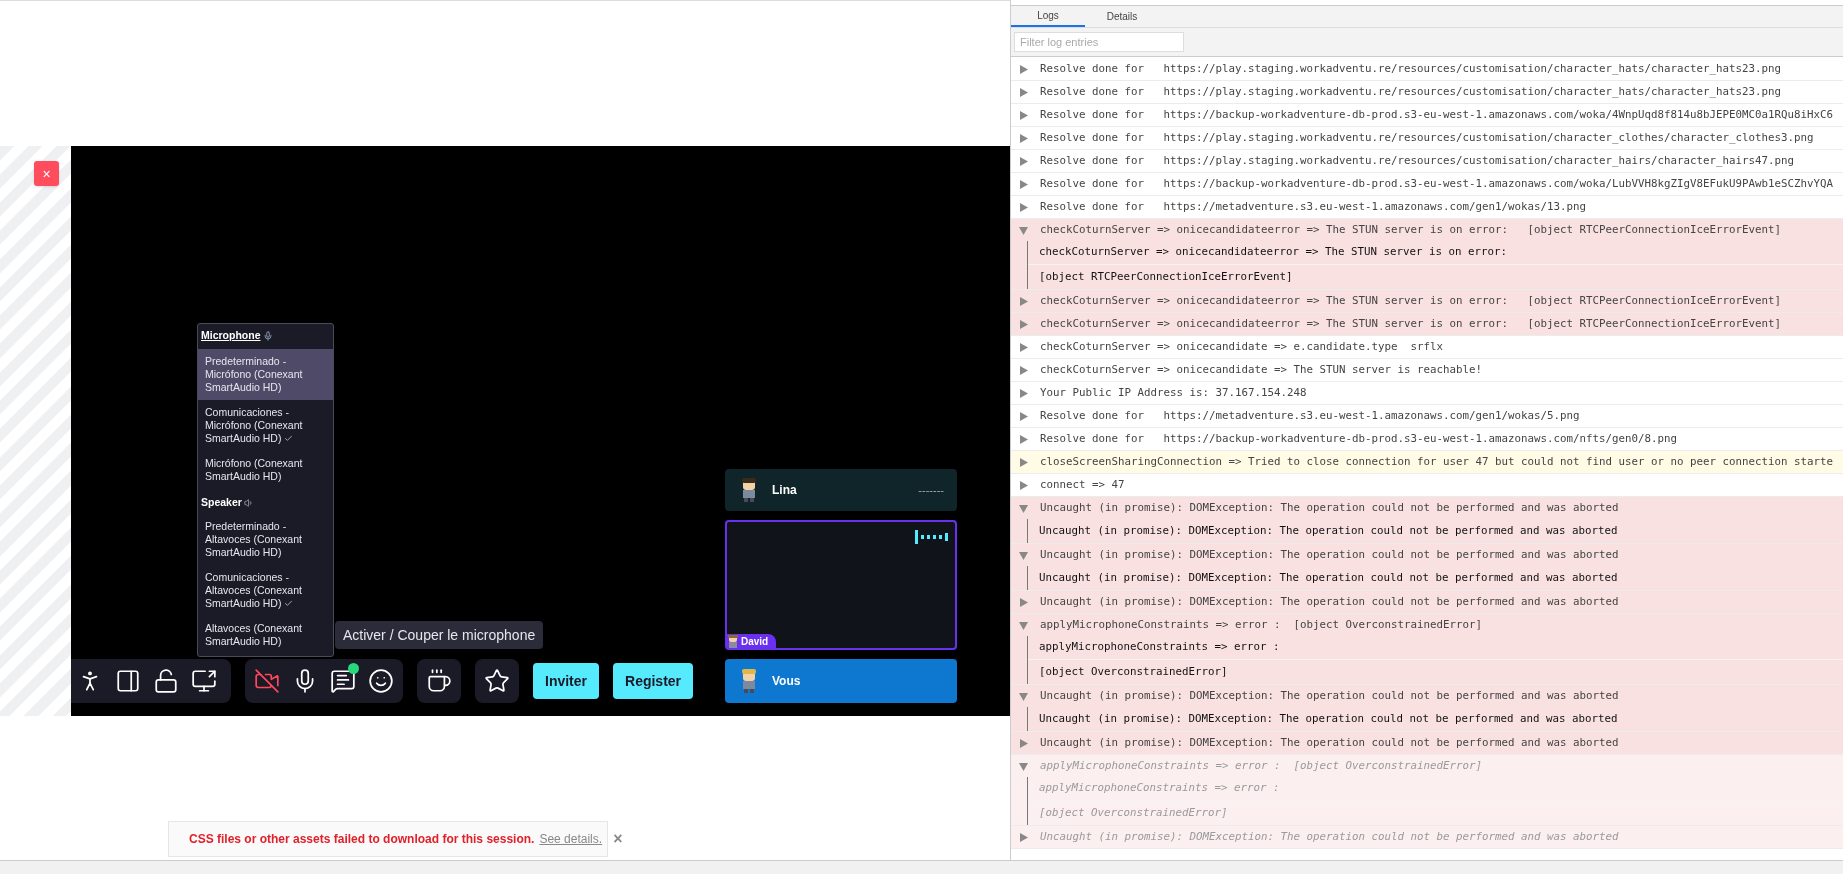 This screenshot has height=874, width=1843. Describe the element at coordinates (497, 681) in the screenshot. I see `star-icon` at that location.